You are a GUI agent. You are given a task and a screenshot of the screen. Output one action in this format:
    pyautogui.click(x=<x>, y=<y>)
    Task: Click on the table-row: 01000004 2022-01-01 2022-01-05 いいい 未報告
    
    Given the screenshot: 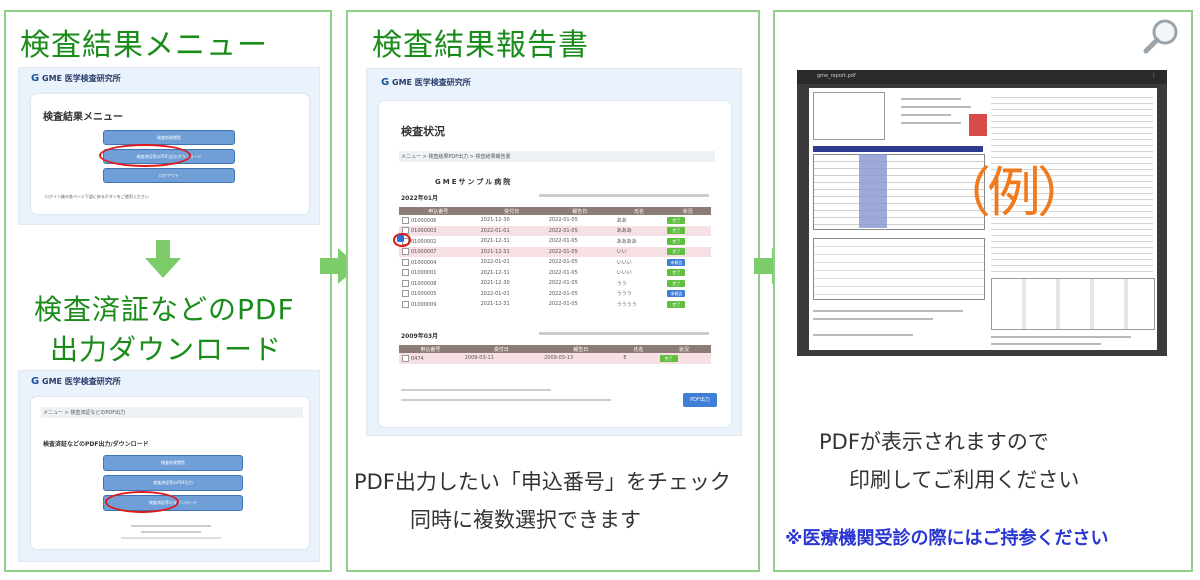 What is the action you would take?
    pyautogui.click(x=555, y=262)
    